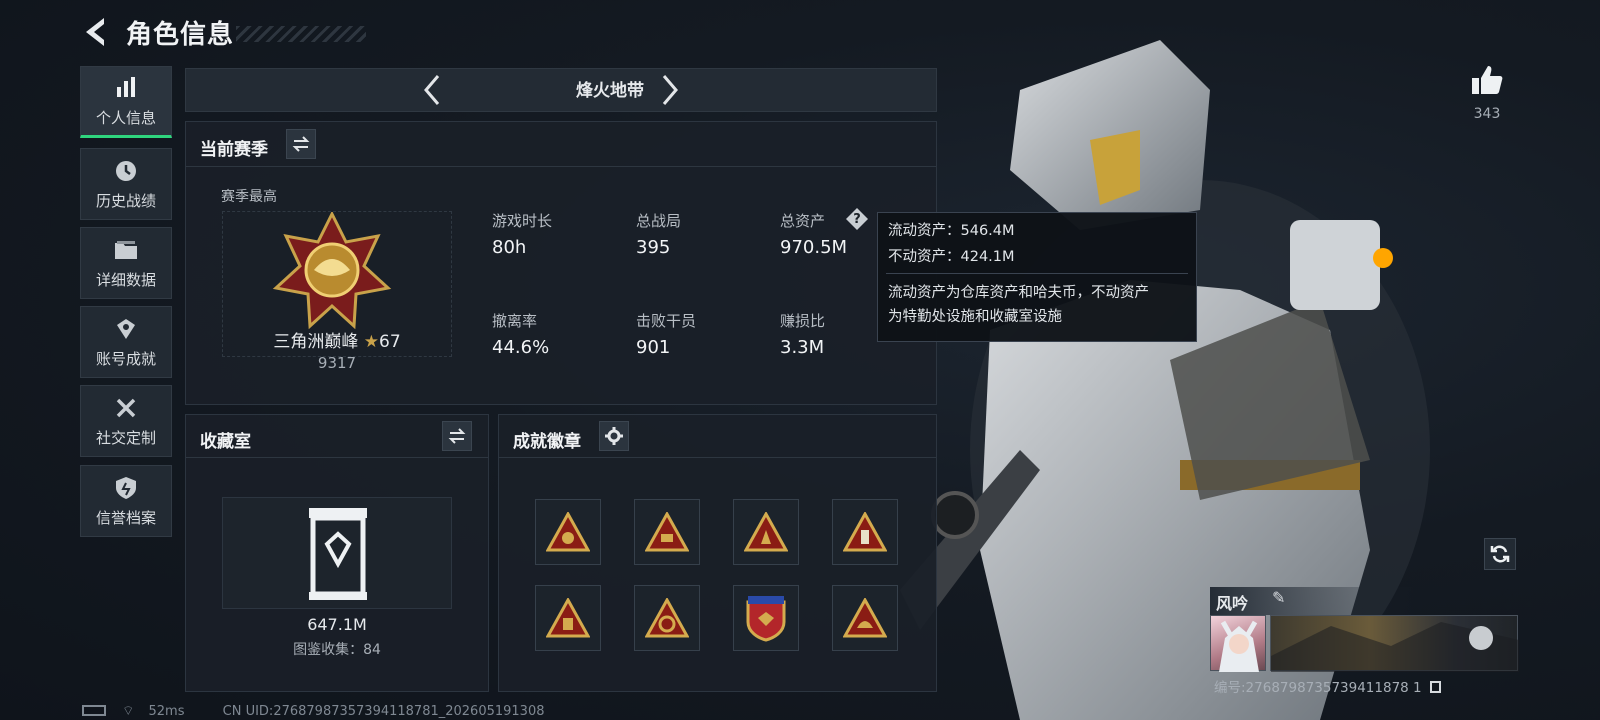 The width and height of the screenshot is (1600, 720). What do you see at coordinates (126, 328) in the screenshot?
I see `achievement-icon` at bounding box center [126, 328].